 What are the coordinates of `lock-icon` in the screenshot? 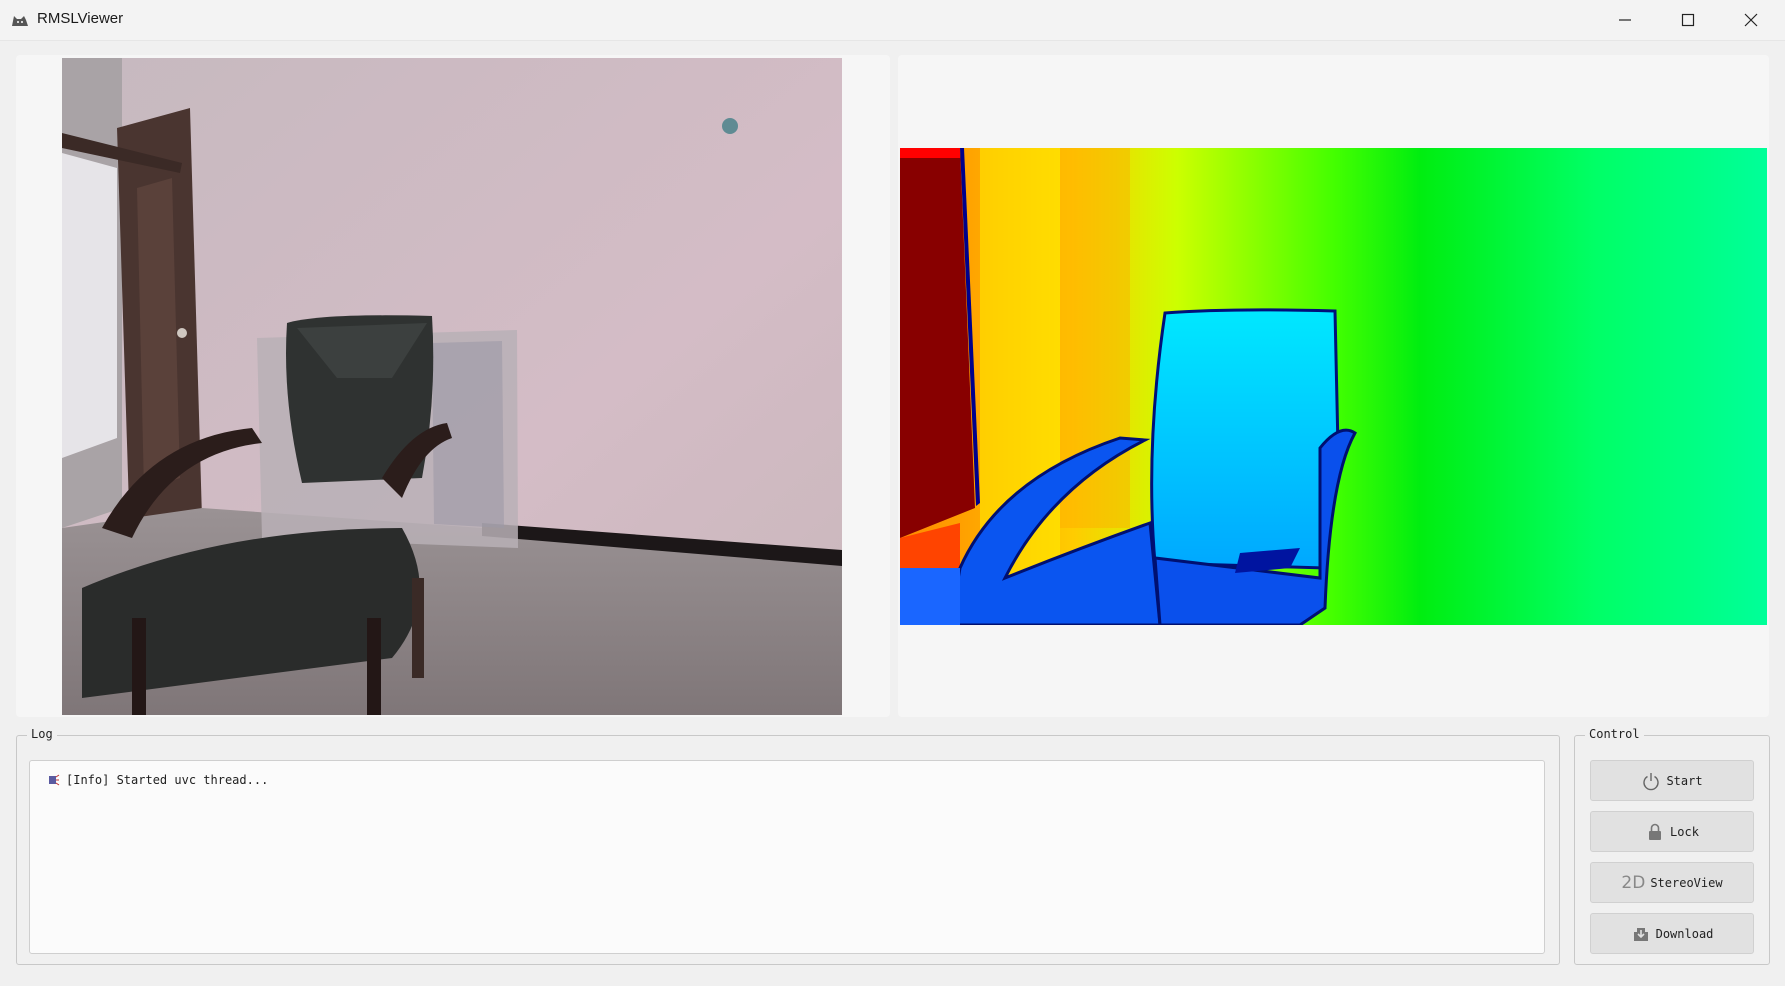 It's located at (1655, 831).